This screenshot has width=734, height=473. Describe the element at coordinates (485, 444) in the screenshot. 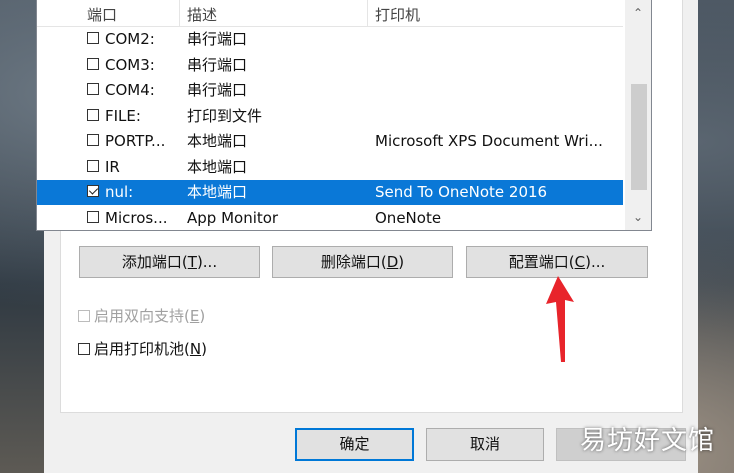

I see `cancel-button: 取消` at that location.